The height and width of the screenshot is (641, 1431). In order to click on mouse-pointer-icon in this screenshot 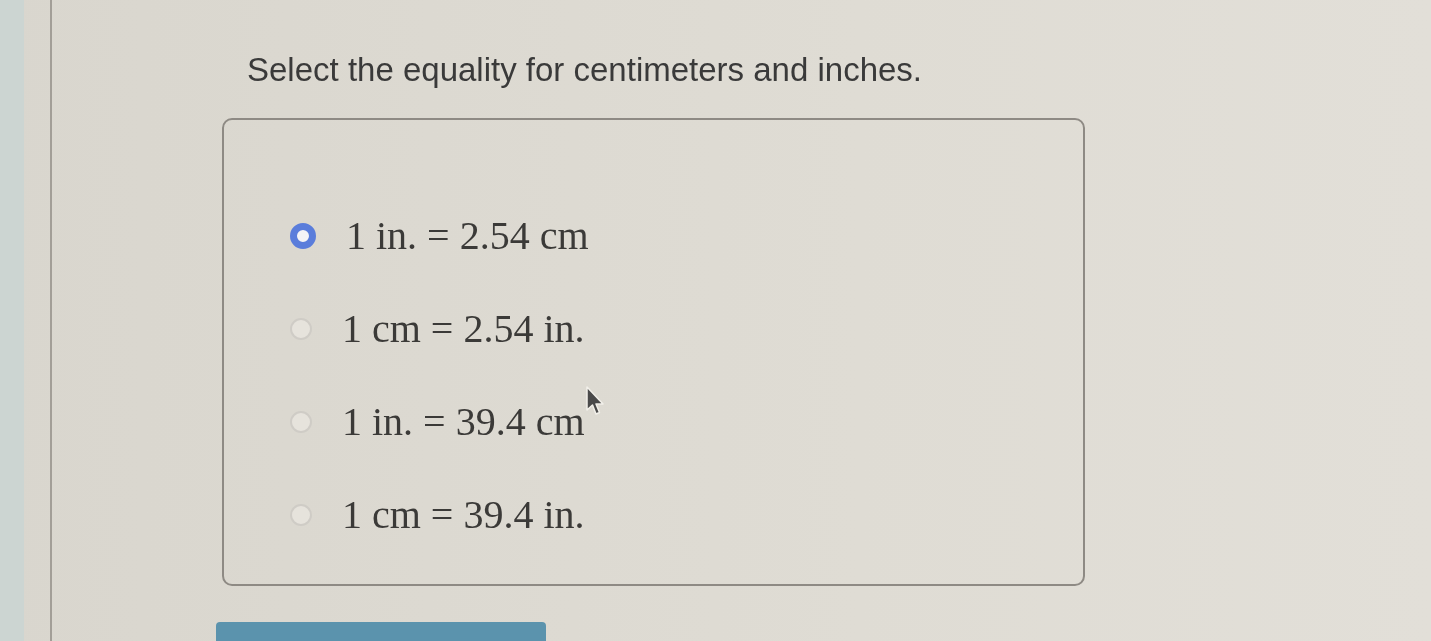, I will do `click(594, 401)`.